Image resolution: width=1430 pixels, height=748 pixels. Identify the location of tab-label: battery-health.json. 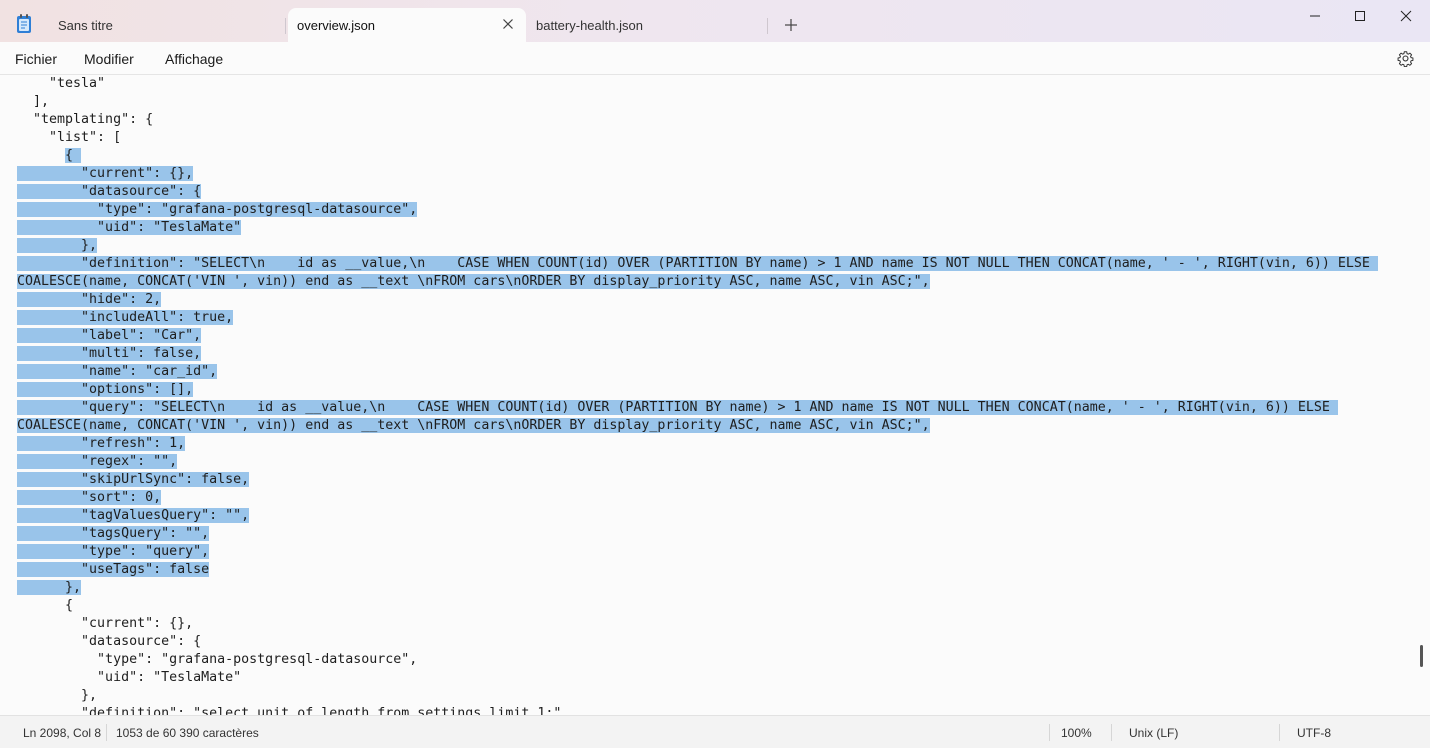
(589, 25).